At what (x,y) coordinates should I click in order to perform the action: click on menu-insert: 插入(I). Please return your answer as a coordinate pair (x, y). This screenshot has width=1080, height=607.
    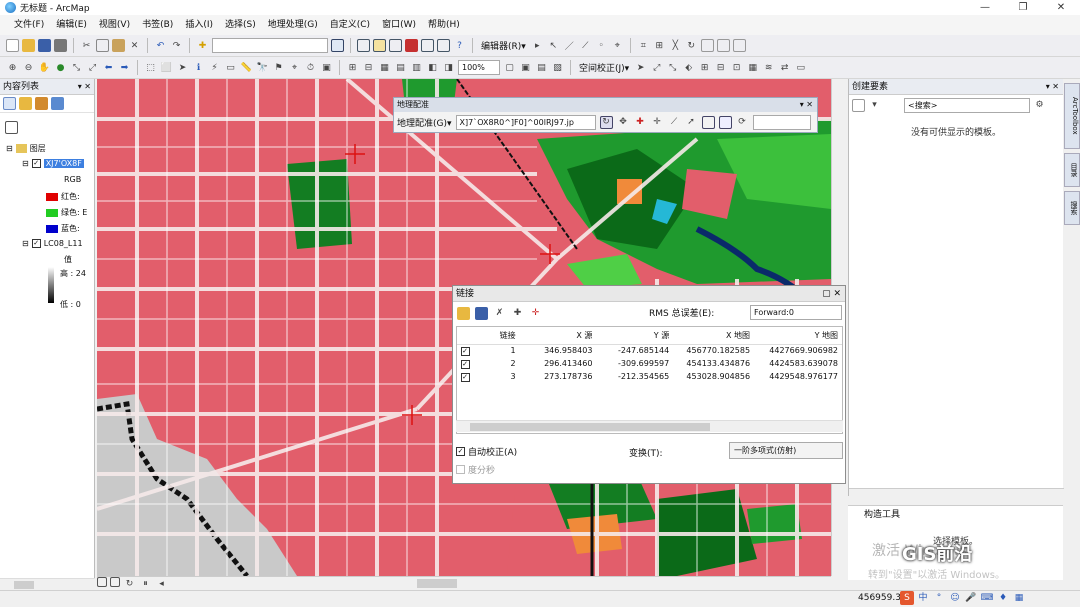
    Looking at the image, I should click on (199, 25).